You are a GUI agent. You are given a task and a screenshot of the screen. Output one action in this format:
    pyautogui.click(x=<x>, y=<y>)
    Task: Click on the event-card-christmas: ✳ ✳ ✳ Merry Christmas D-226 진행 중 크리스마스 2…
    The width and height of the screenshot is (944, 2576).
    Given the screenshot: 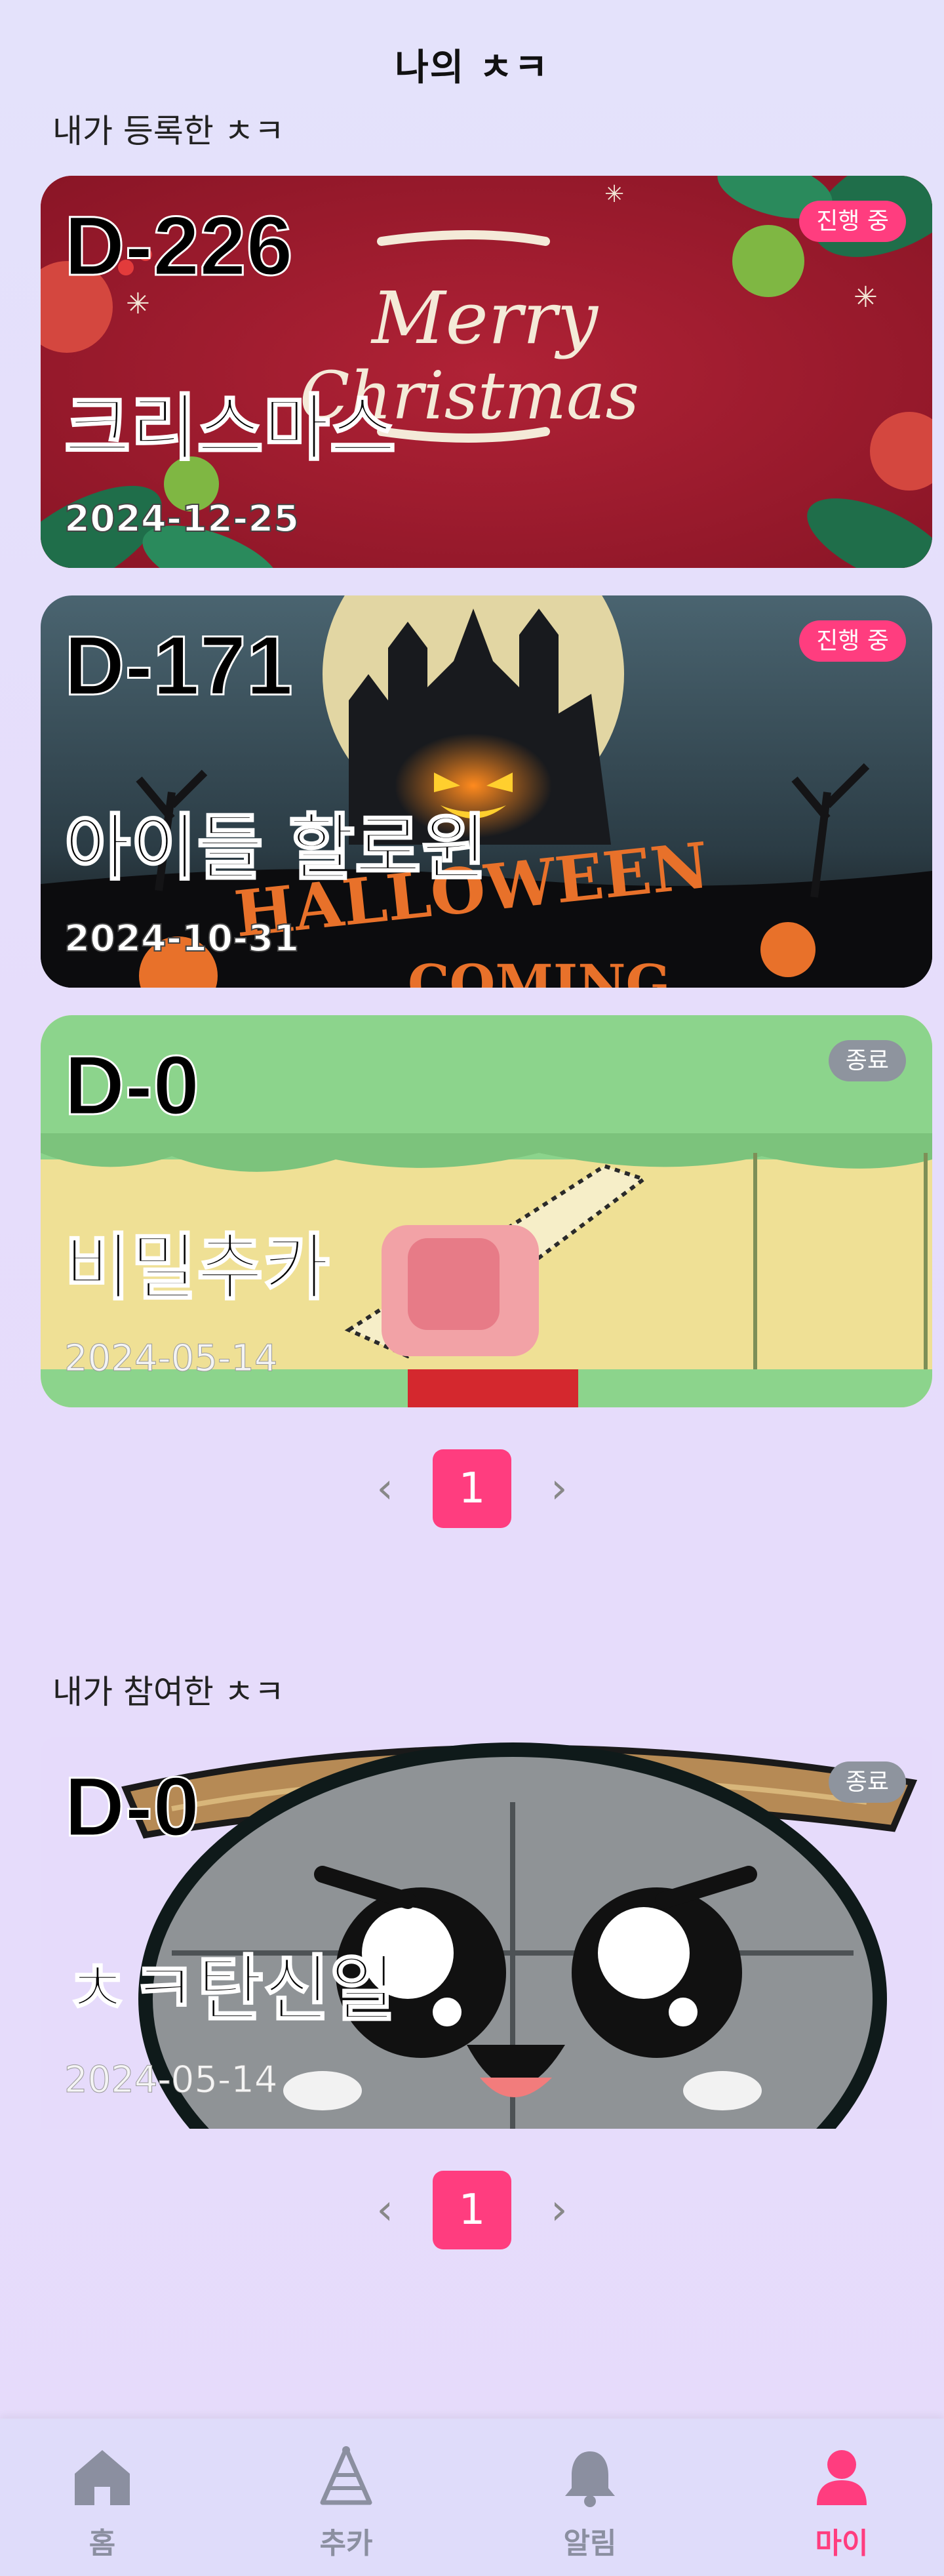 What is the action you would take?
    pyautogui.click(x=486, y=372)
    